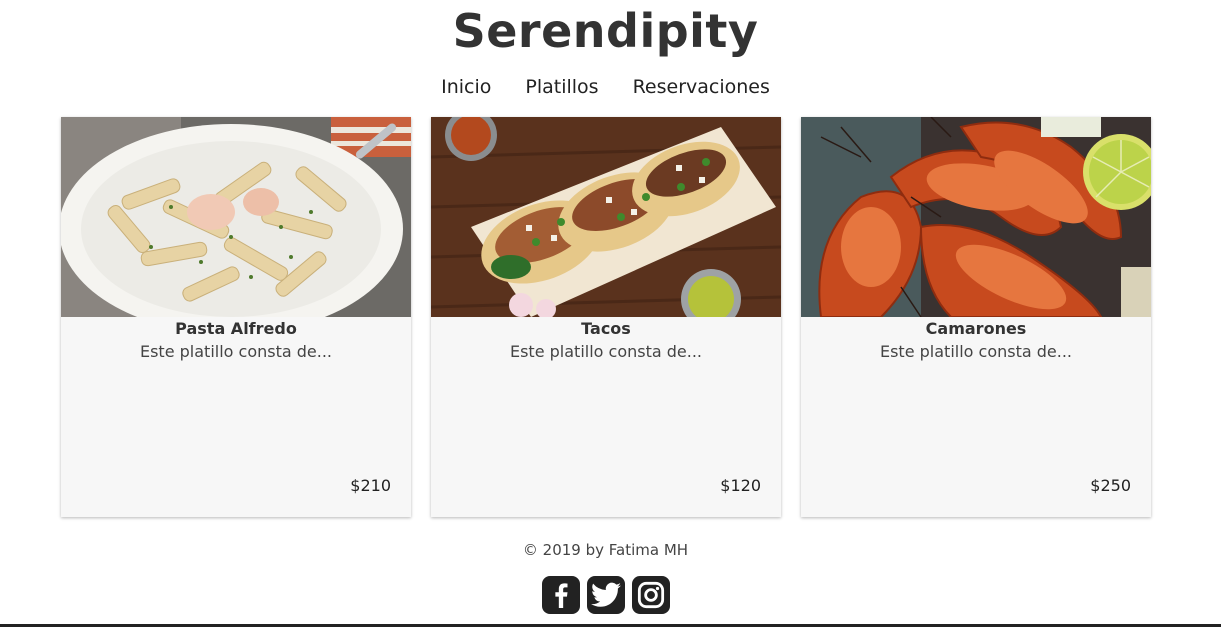  What do you see at coordinates (605, 31) in the screenshot?
I see `site-title: Serendipity` at bounding box center [605, 31].